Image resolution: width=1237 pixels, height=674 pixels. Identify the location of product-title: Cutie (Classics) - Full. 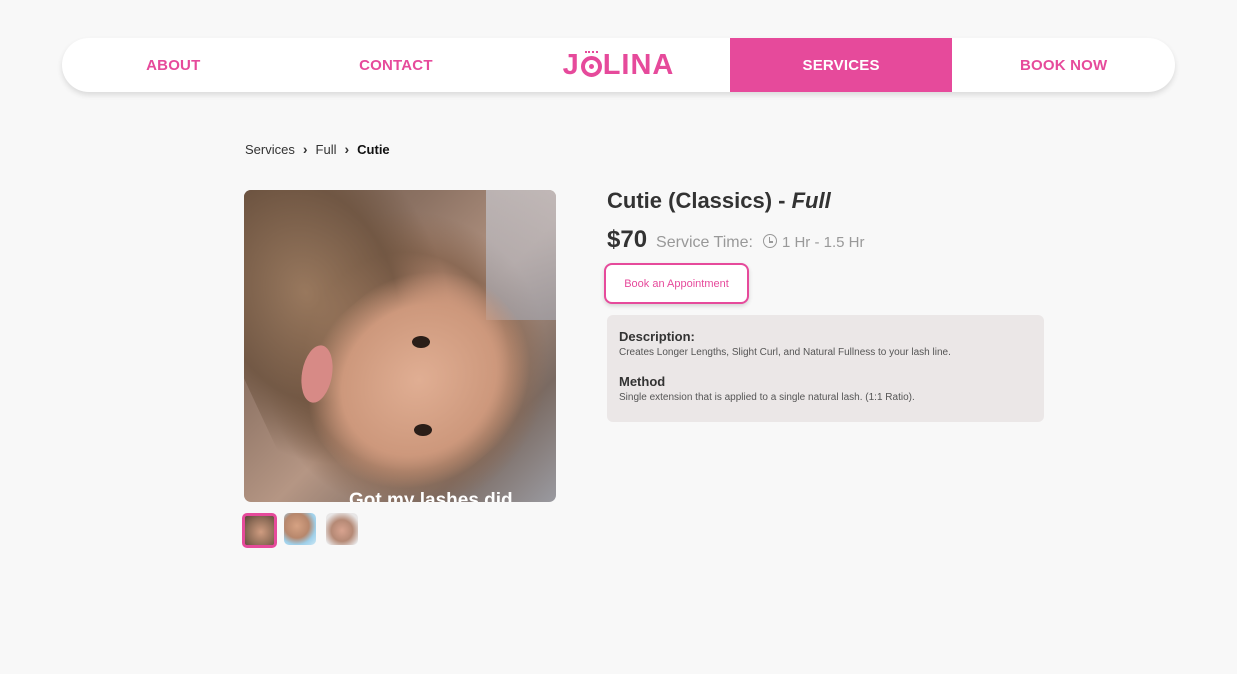
(719, 201).